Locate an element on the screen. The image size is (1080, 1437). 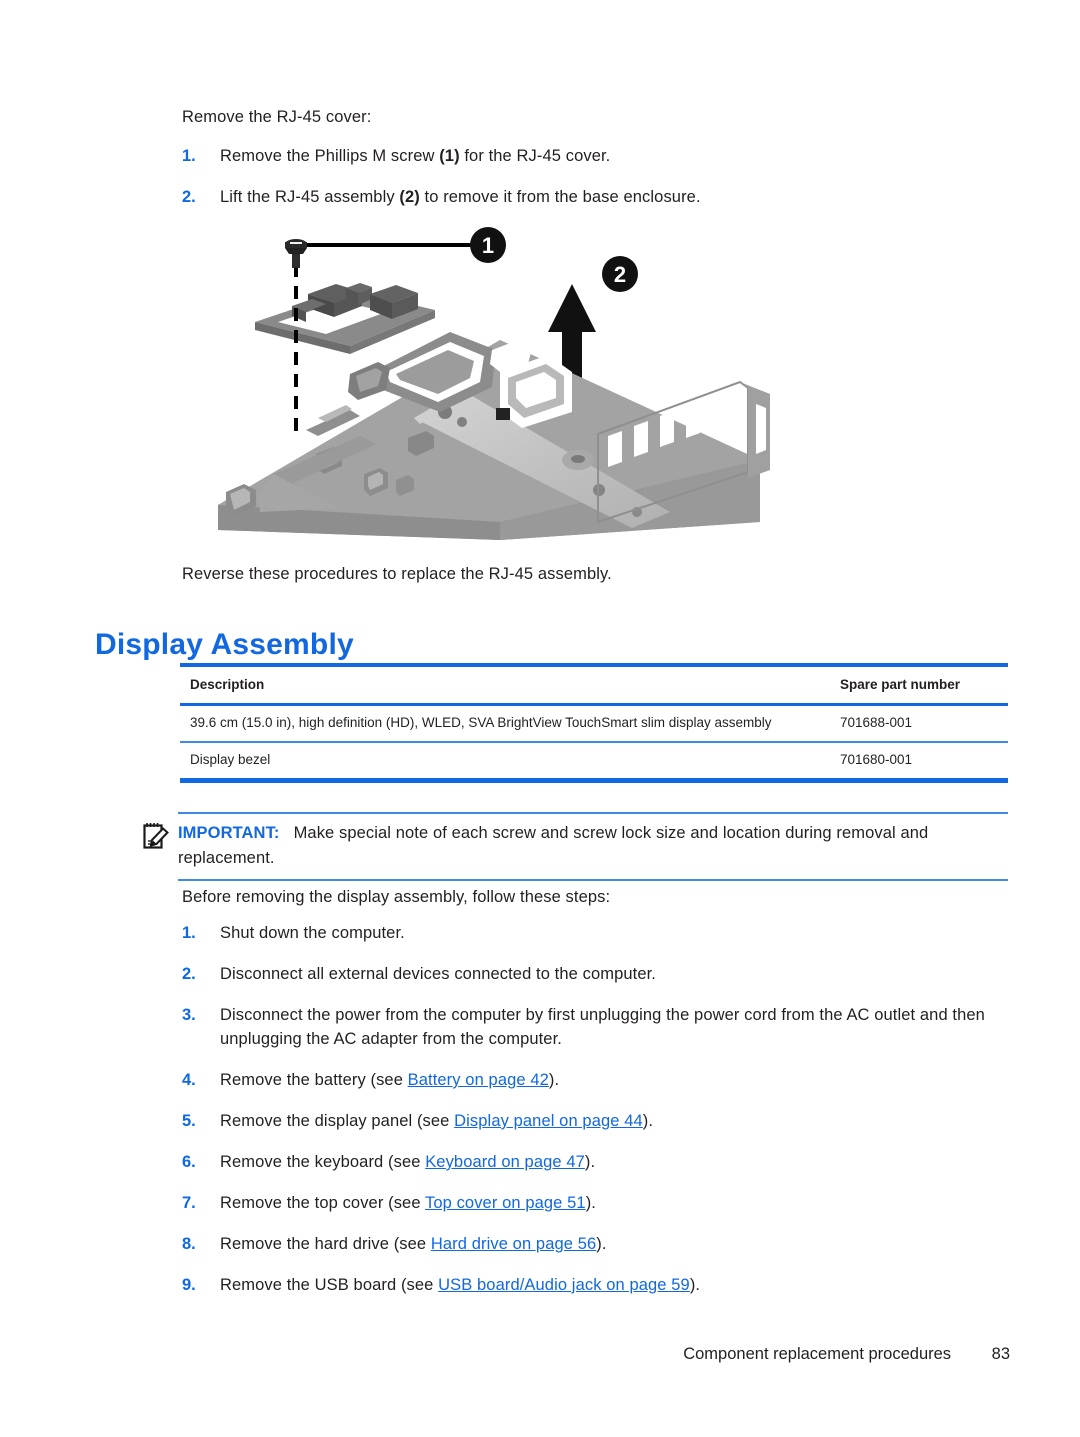
rj45-lead-paragraph: Remove the RJ-45 cover: is located at coordinates (277, 117).